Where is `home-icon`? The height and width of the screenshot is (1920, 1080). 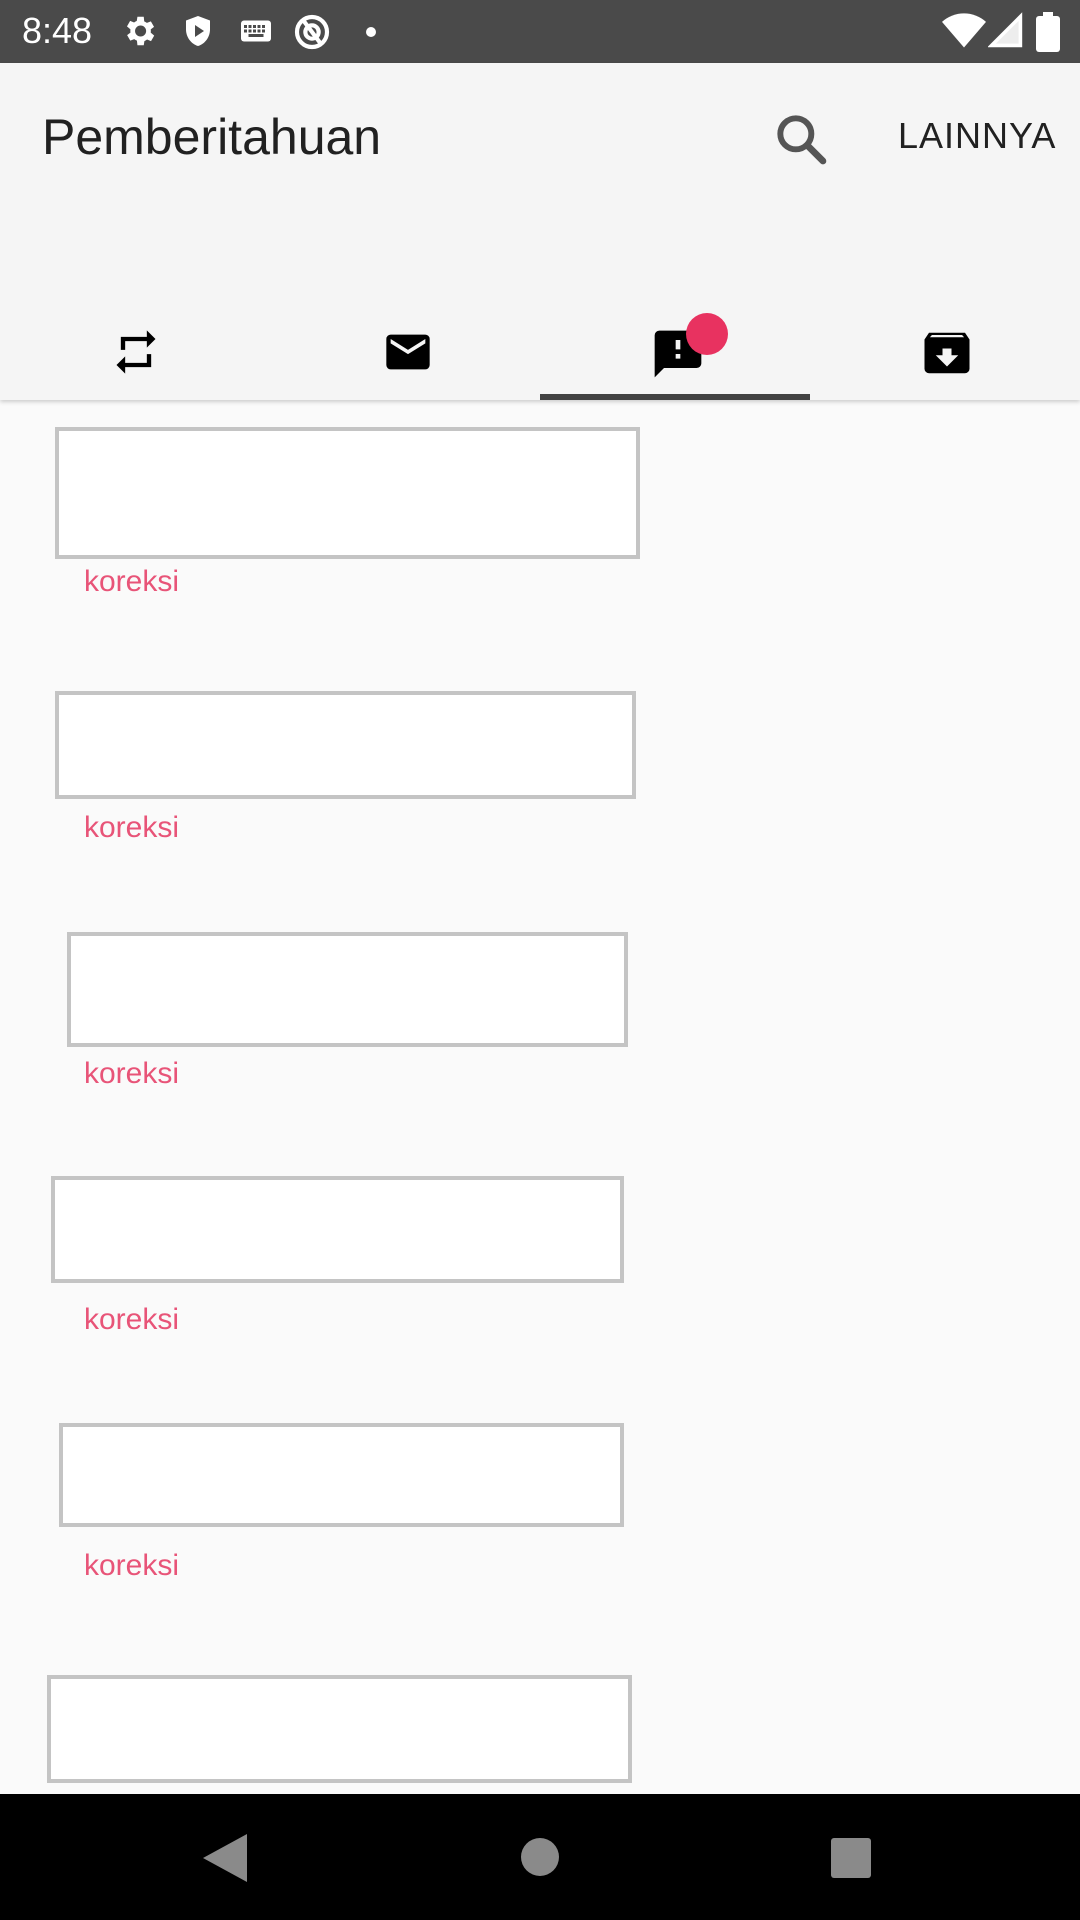
home-icon is located at coordinates (540, 1857).